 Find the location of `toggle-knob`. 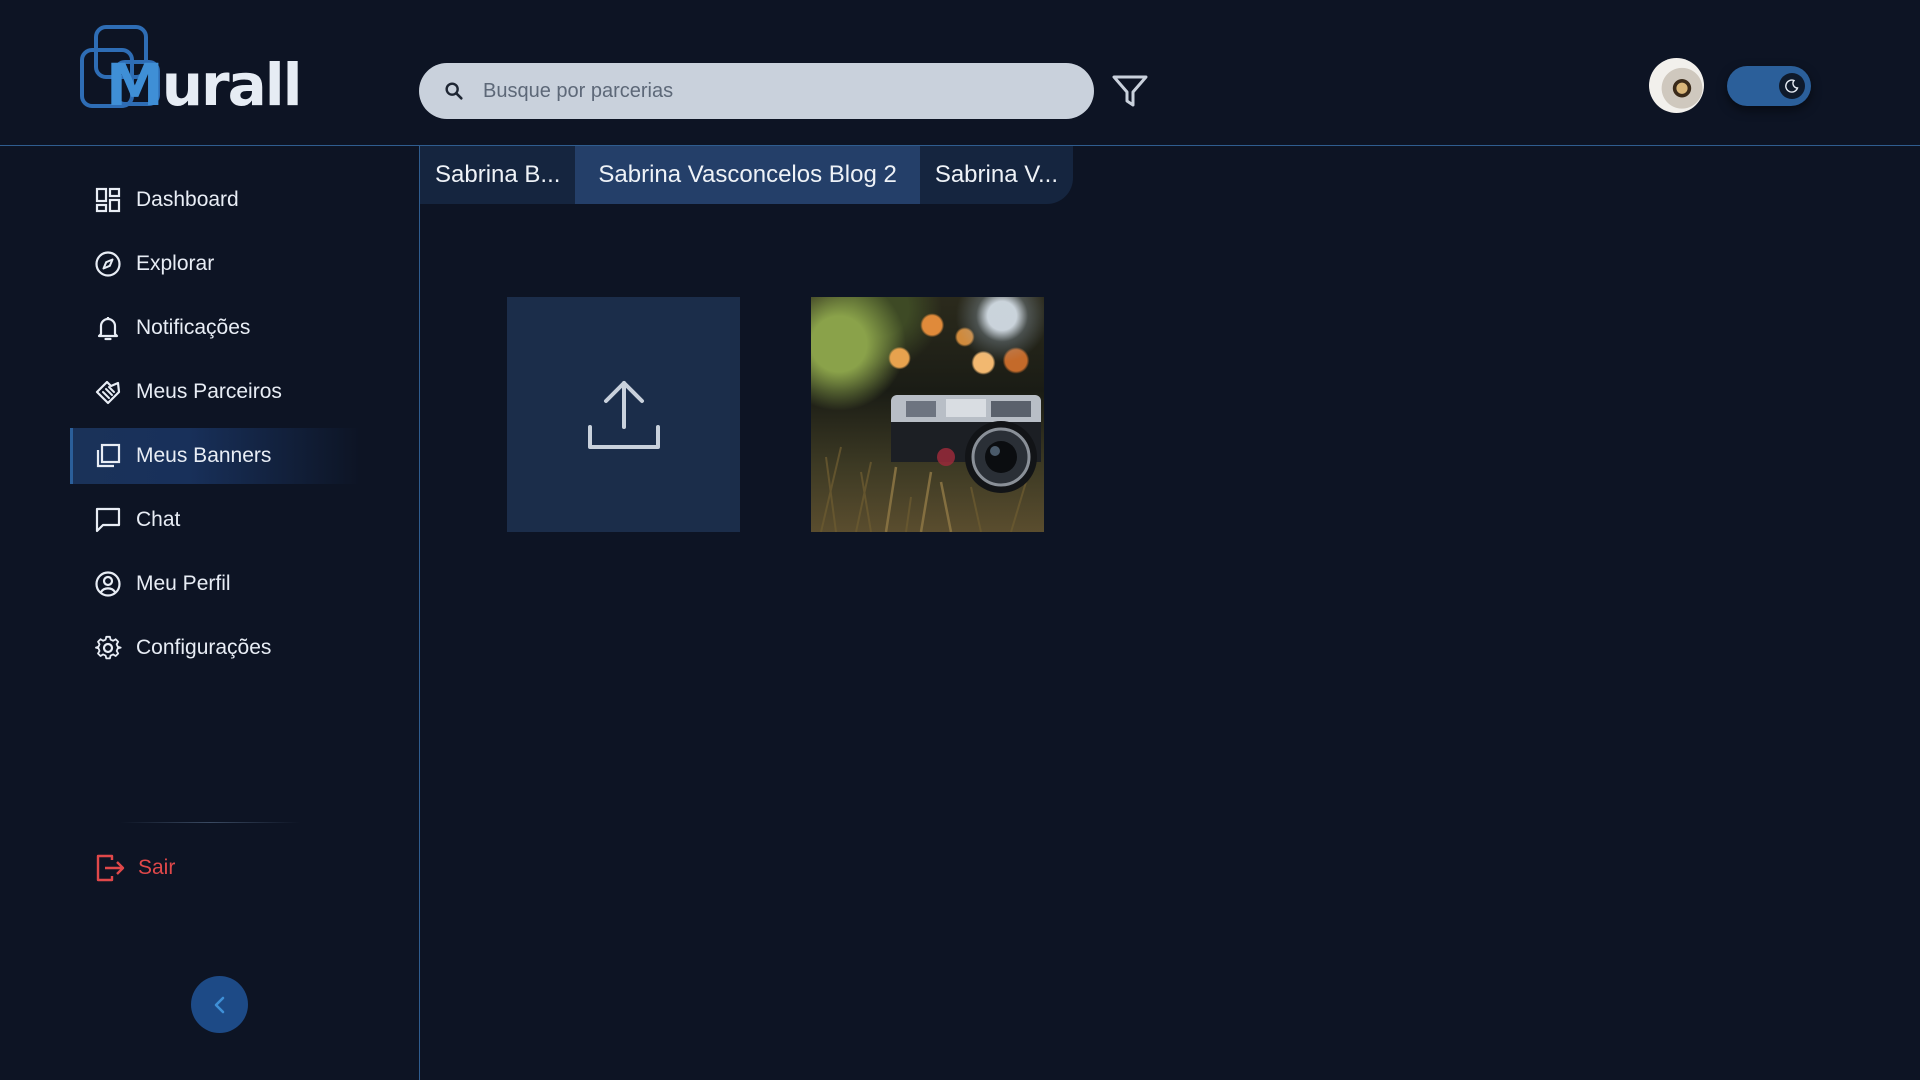

toggle-knob is located at coordinates (1792, 86).